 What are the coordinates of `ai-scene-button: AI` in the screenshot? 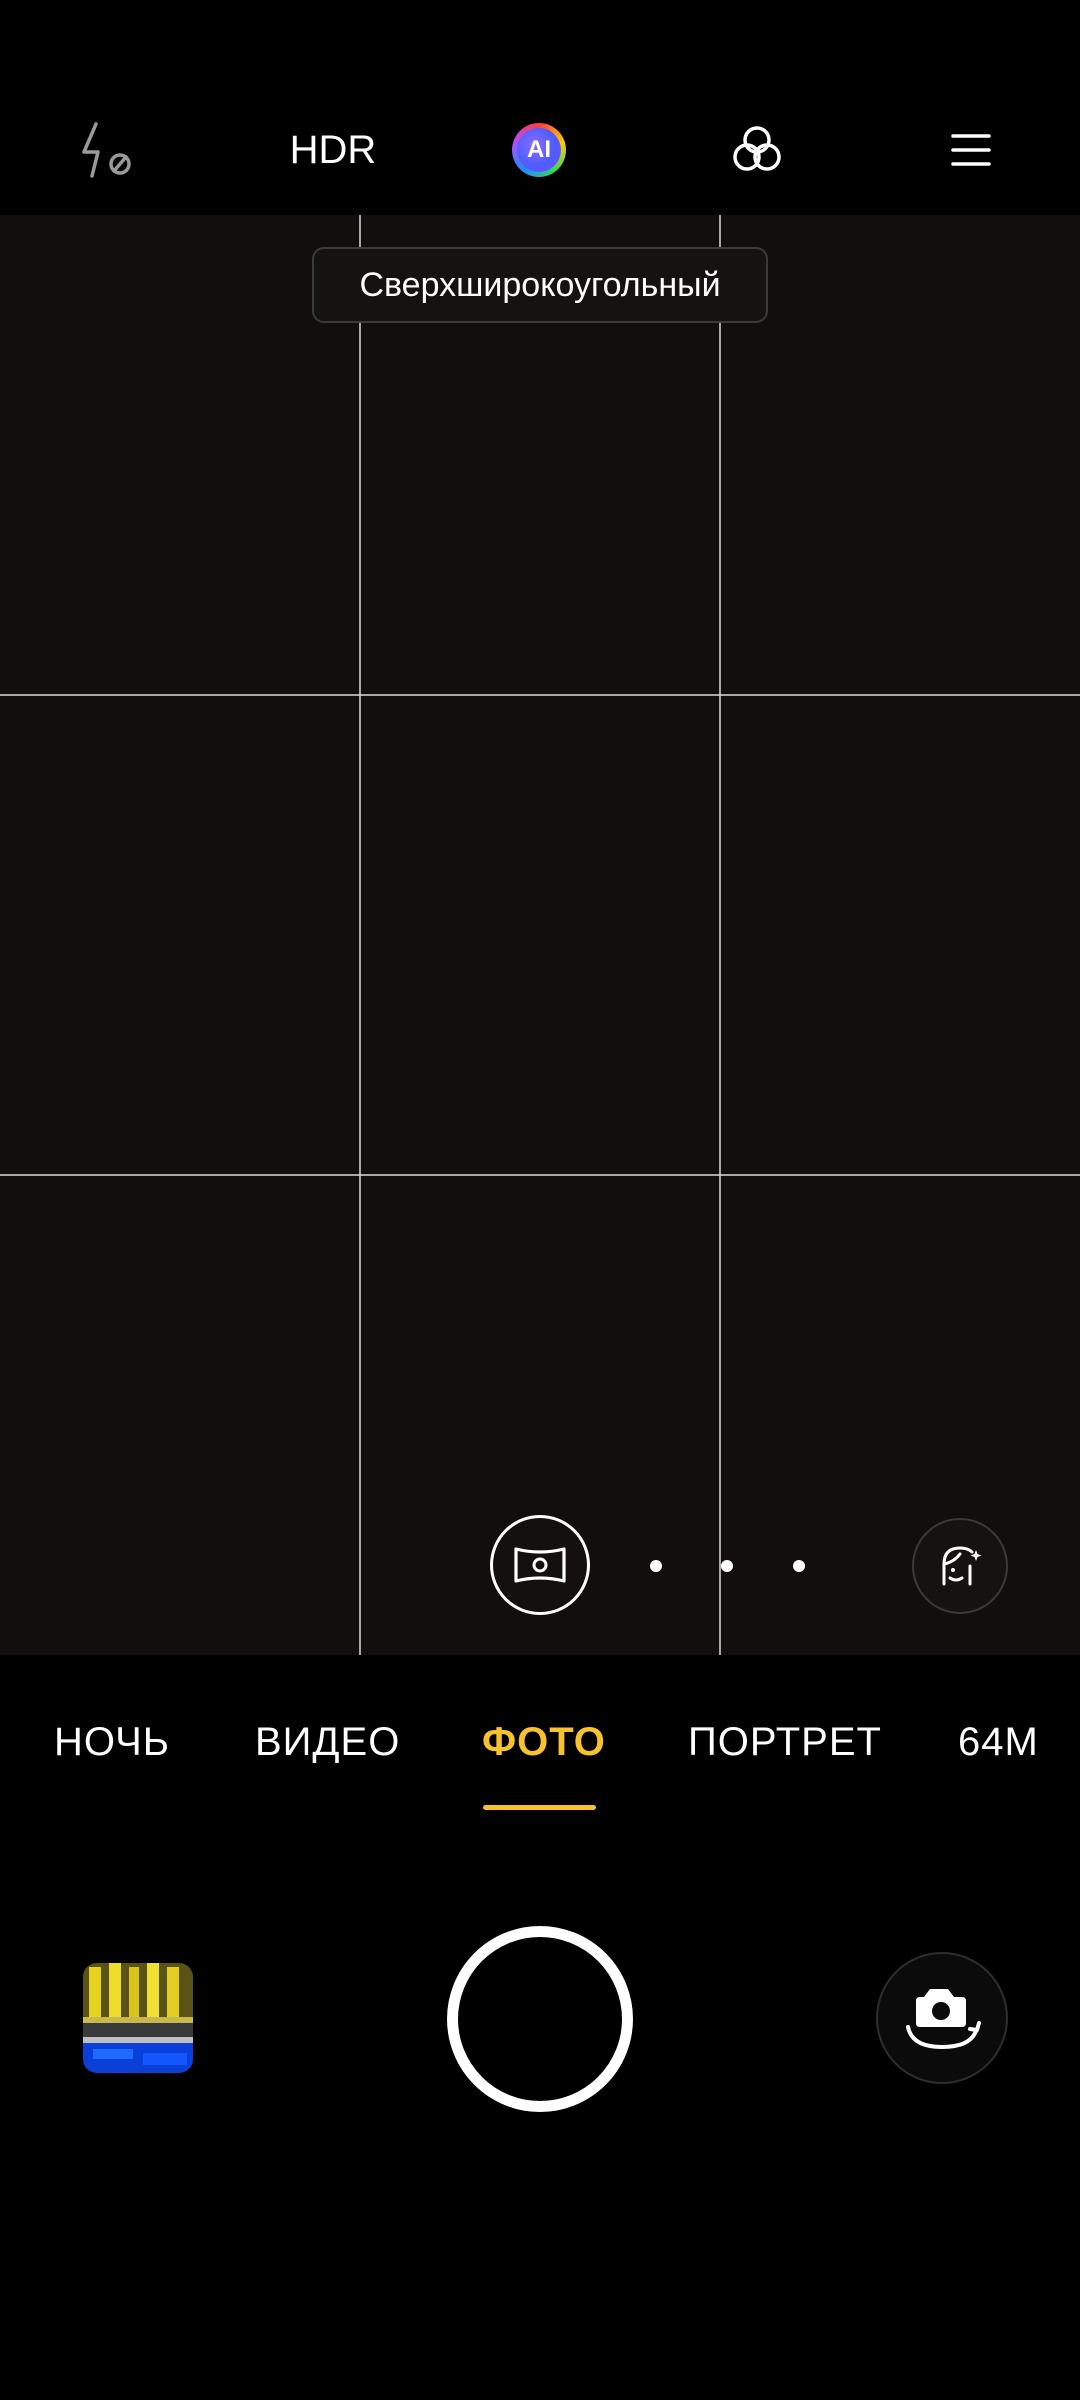 It's located at (539, 150).